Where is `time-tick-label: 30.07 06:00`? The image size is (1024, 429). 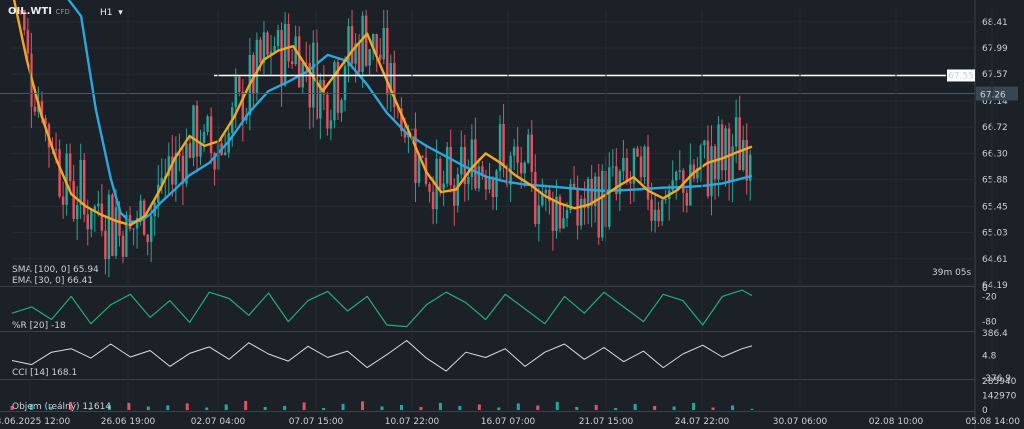 time-tick-label: 30.07 06:00 is located at coordinates (800, 422).